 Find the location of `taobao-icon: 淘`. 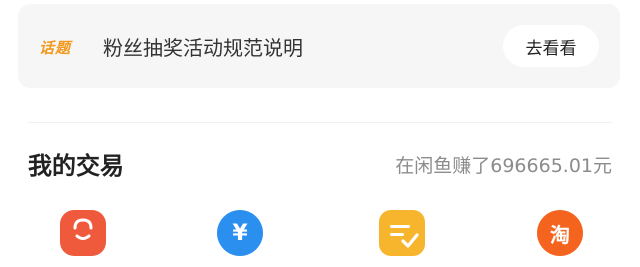

taobao-icon: 淘 is located at coordinates (560, 233).